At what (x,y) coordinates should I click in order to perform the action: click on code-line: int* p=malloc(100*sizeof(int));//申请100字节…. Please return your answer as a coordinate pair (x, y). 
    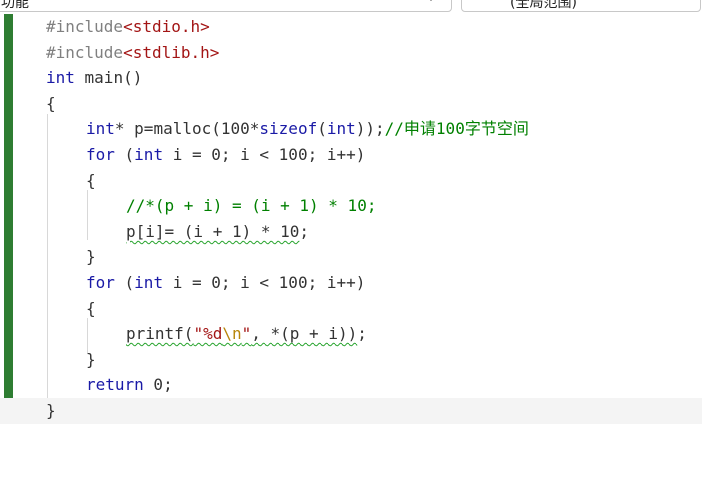
    Looking at the image, I should click on (351, 129).